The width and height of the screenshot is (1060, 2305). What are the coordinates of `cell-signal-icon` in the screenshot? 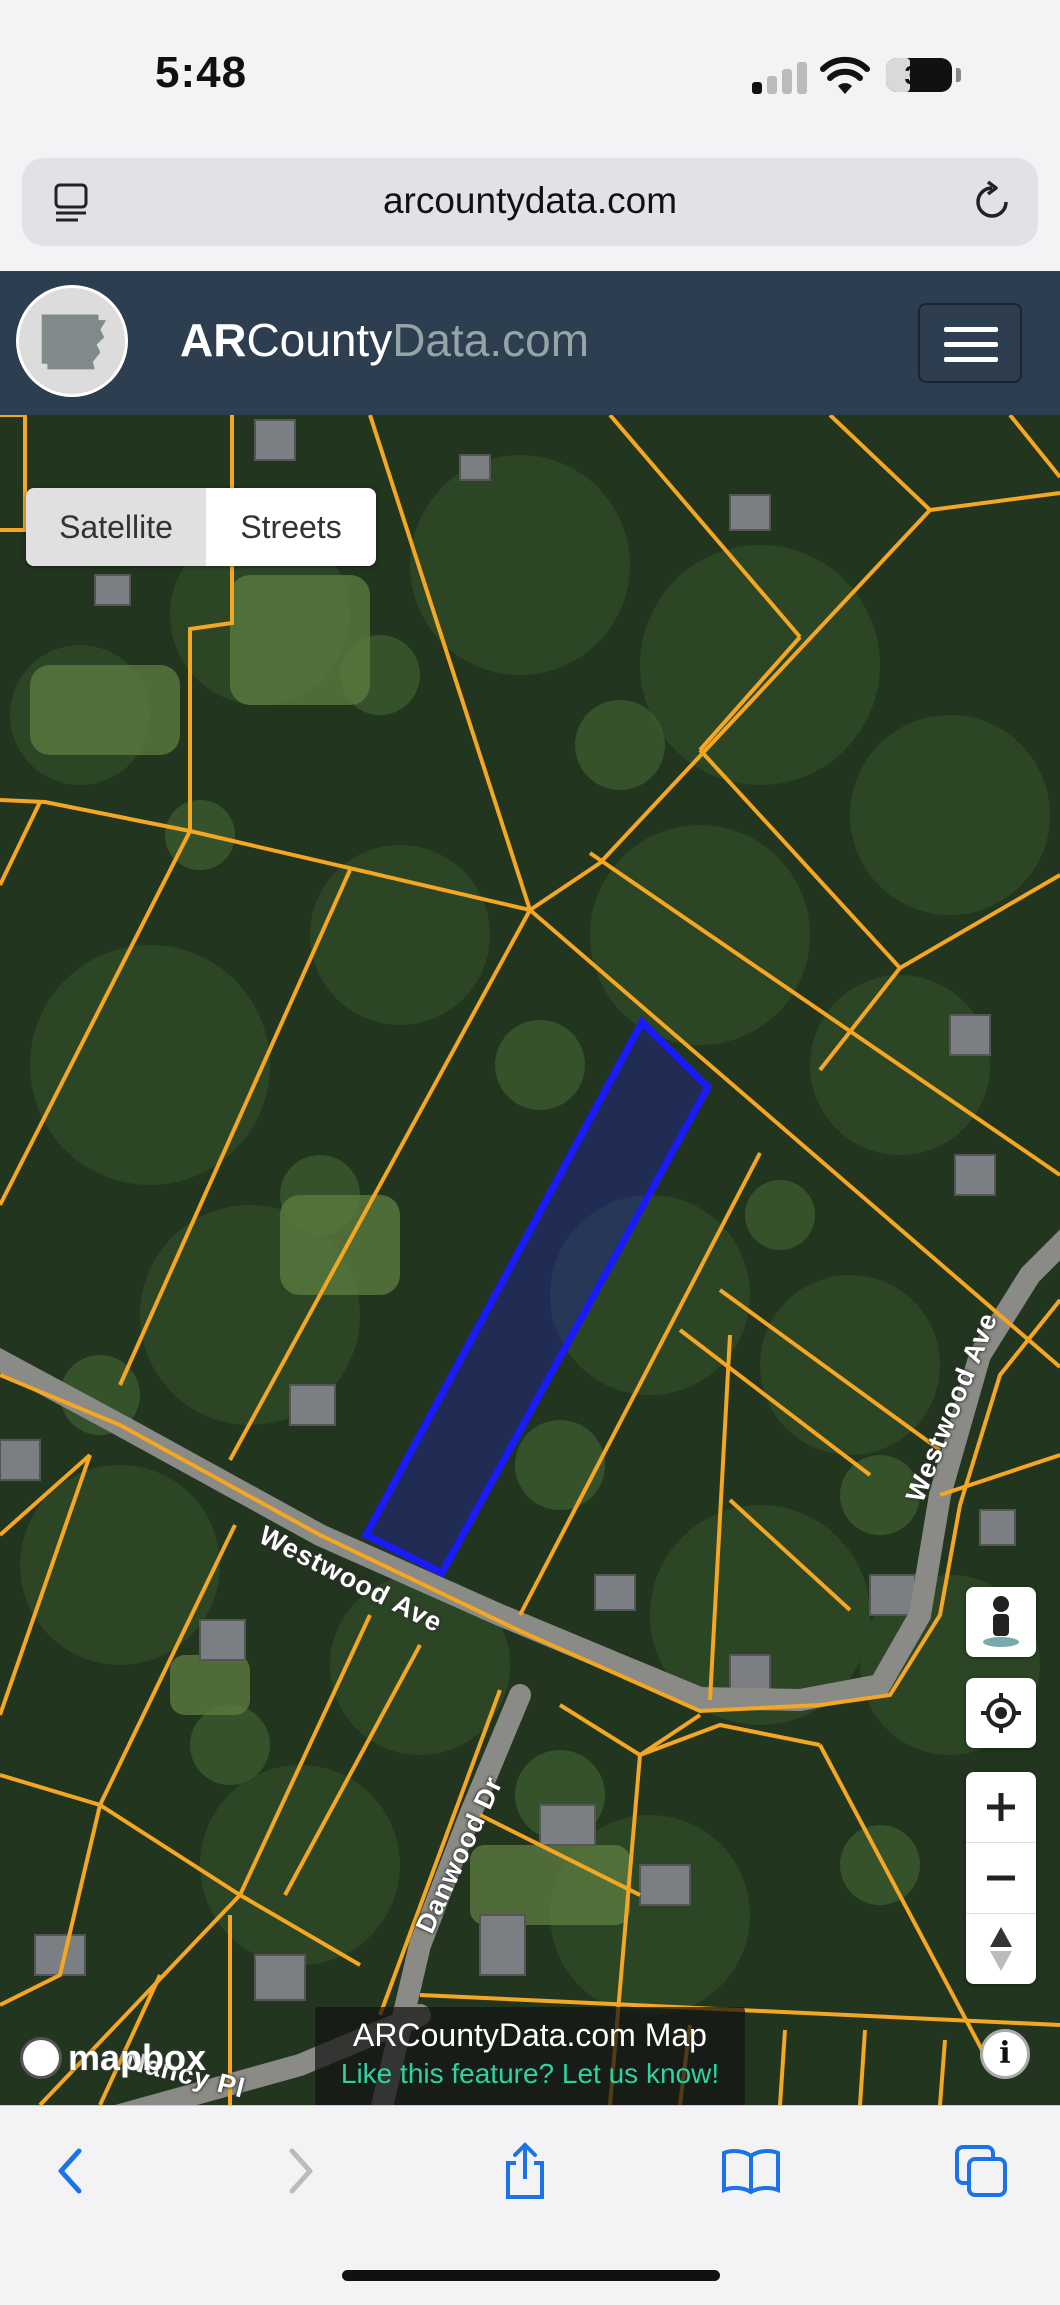 It's located at (780, 78).